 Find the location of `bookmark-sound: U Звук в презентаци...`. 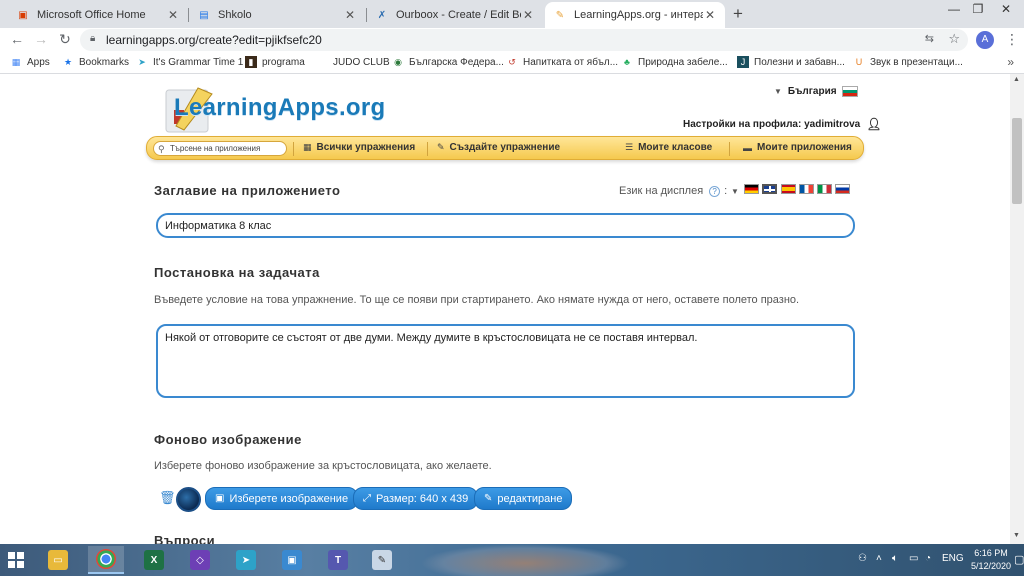

bookmark-sound: U Звук в презентаци... is located at coordinates (908, 62).